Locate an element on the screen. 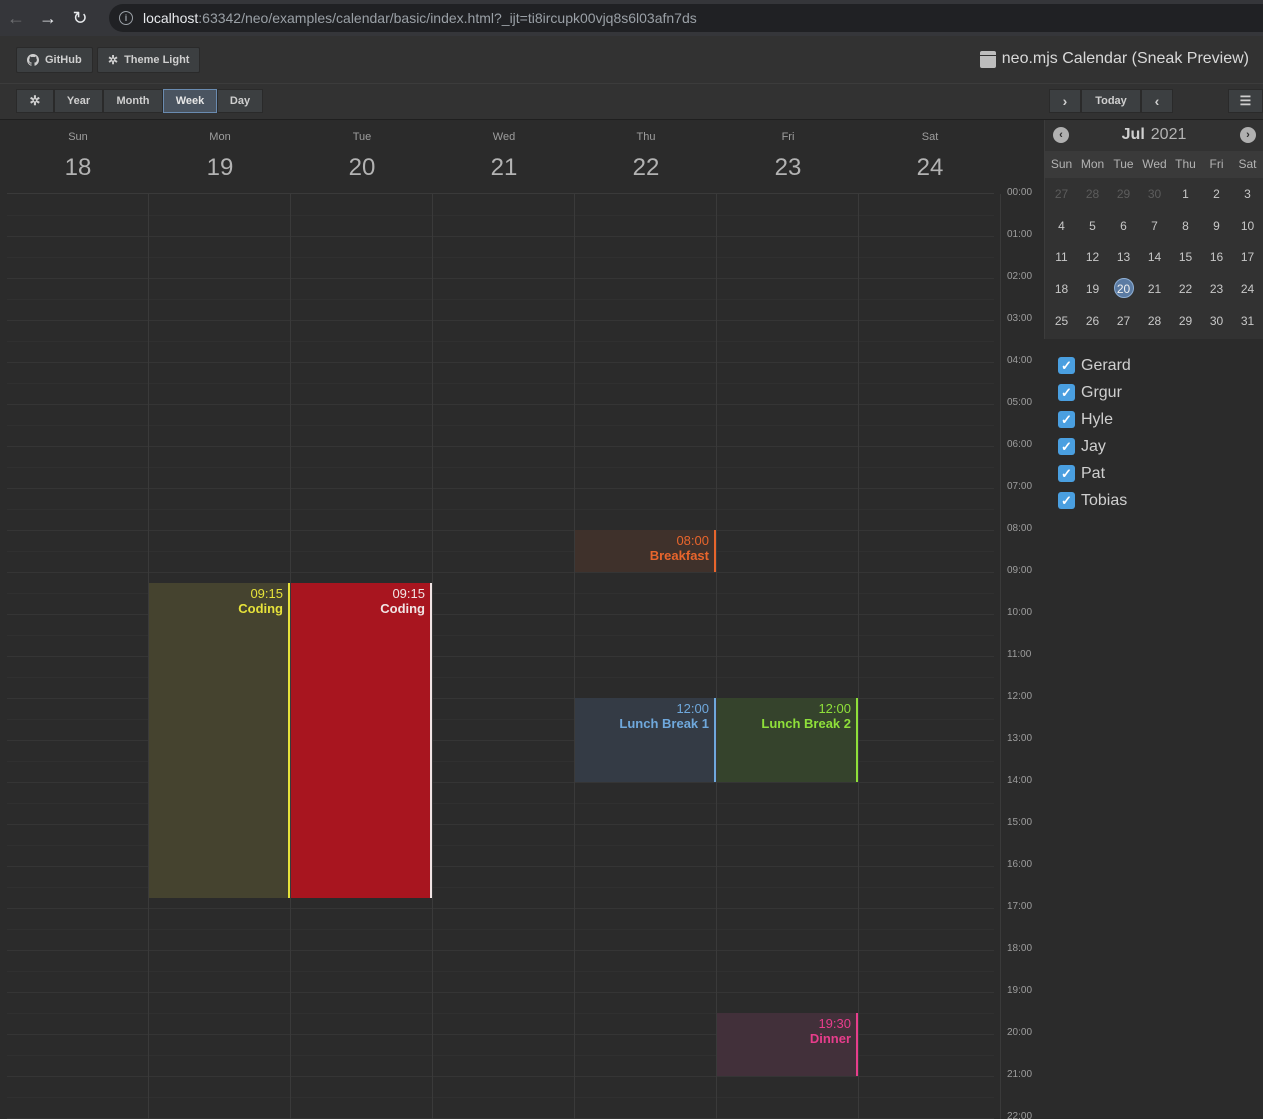 This screenshot has height=1119, width=1263. next-button: › is located at coordinates (1065, 101).